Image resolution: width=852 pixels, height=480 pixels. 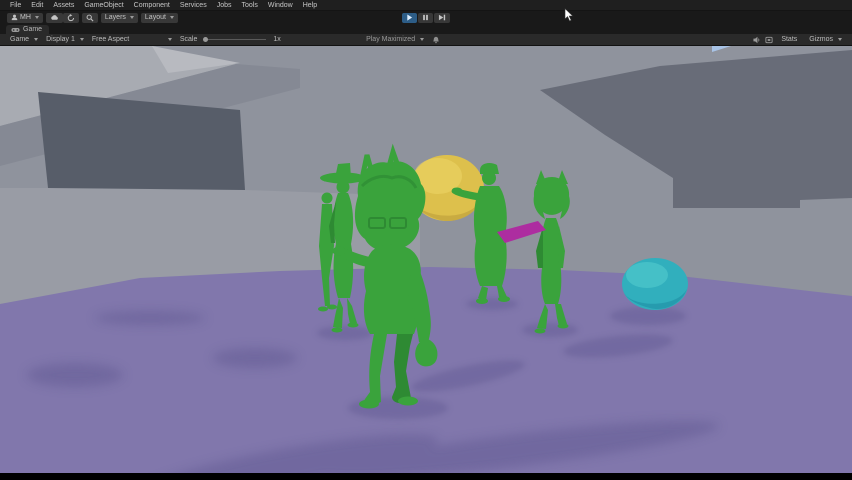 I want to click on undo-history-button, so click(x=70, y=17).